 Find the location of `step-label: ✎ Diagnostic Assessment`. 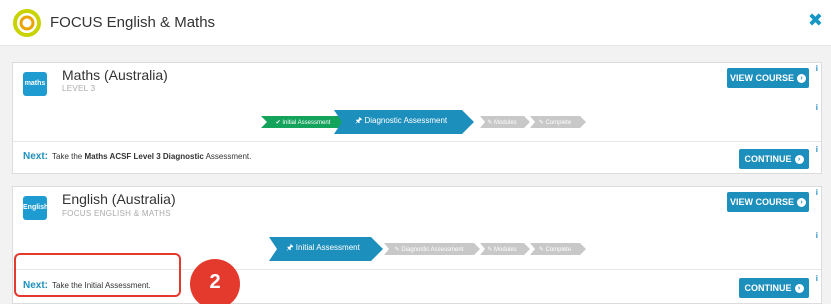

step-label: ✎ Diagnostic Assessment is located at coordinates (429, 249).